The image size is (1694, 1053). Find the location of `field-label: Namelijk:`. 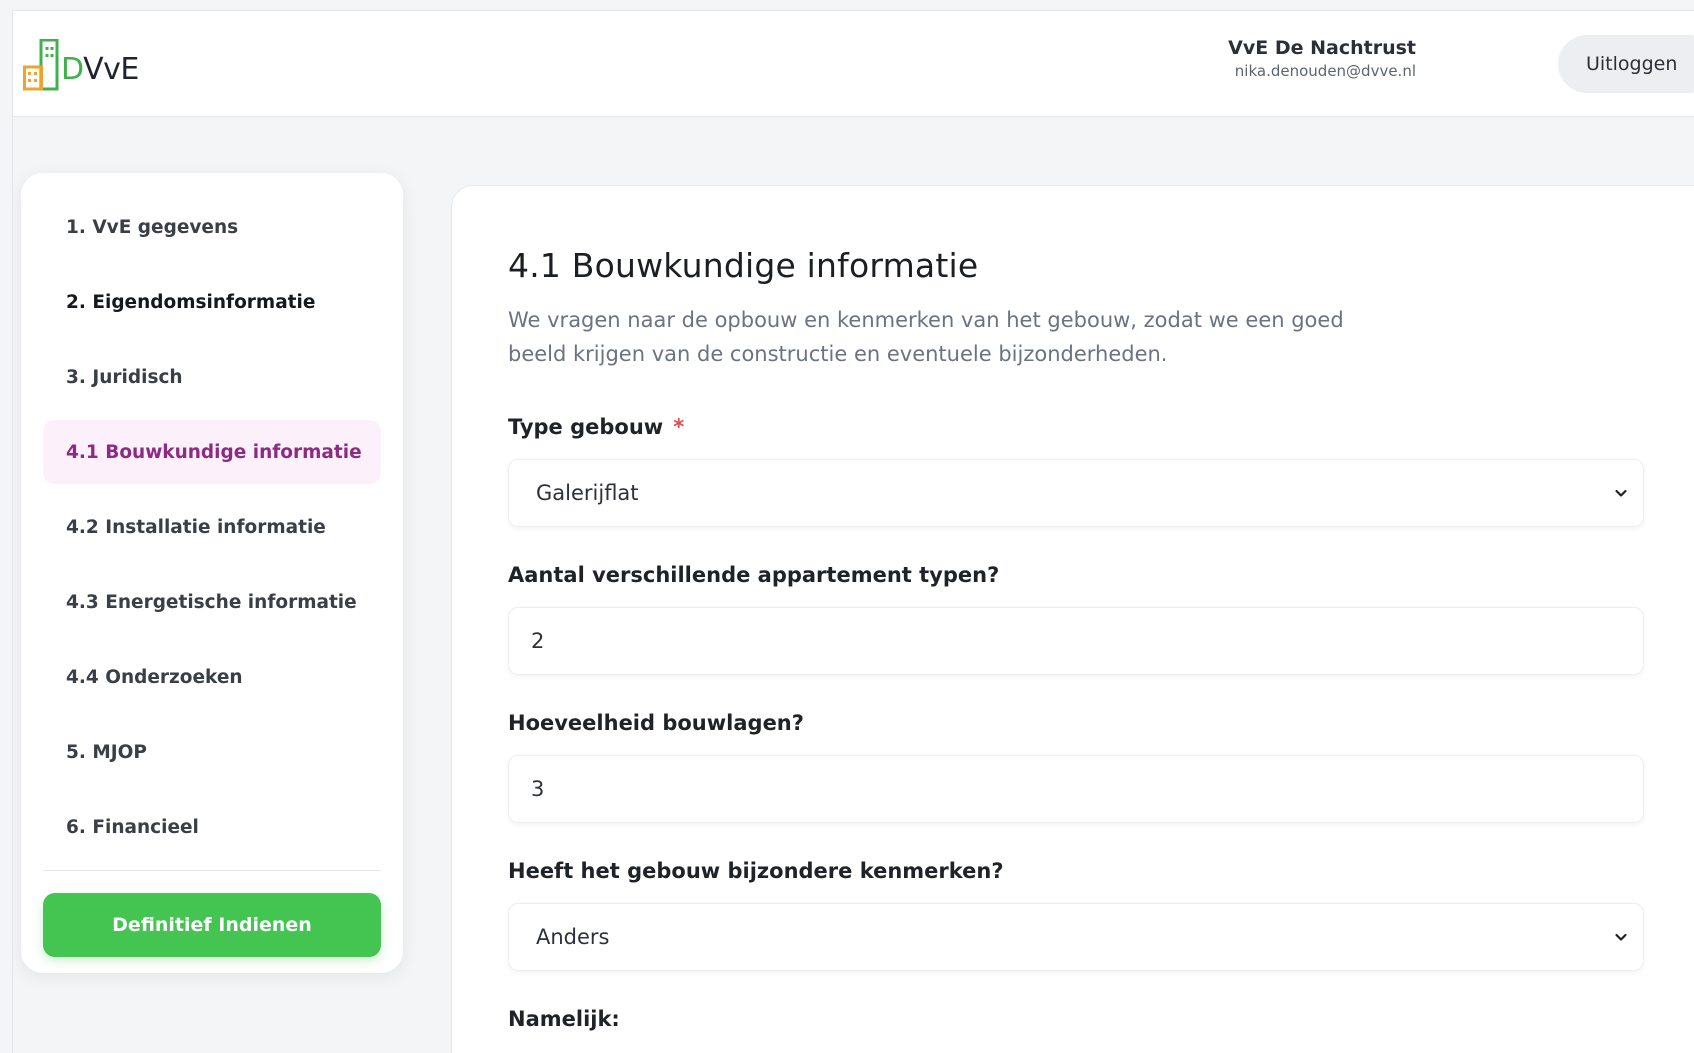

field-label: Namelijk: is located at coordinates (564, 1019).